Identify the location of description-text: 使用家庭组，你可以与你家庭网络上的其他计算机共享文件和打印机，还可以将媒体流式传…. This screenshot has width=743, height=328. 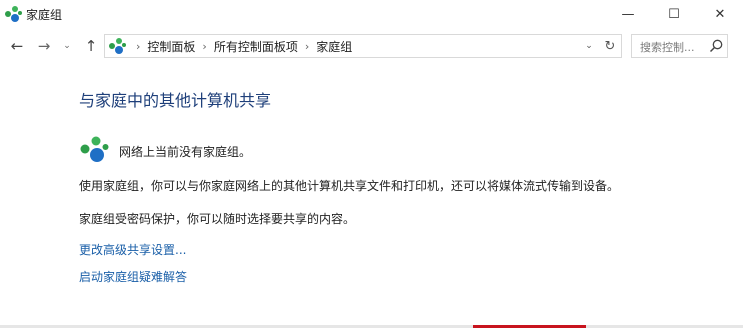
(349, 186).